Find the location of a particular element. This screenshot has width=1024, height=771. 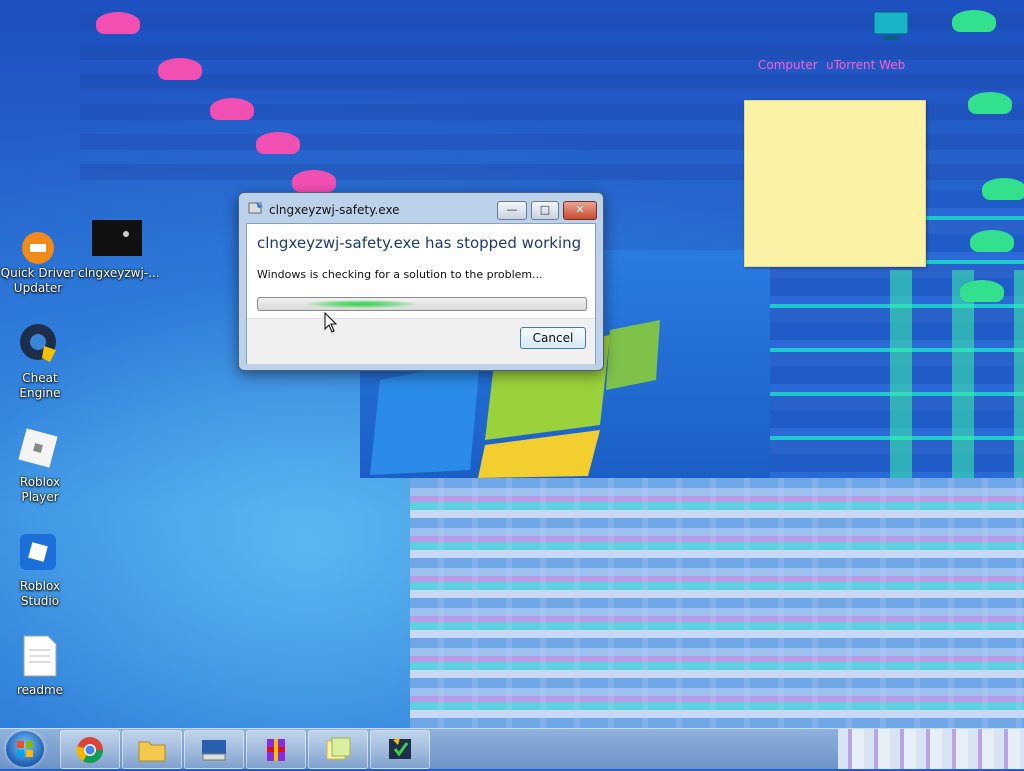

desktop-label-cheat-engine: Cheat Engine is located at coordinates (40, 386).